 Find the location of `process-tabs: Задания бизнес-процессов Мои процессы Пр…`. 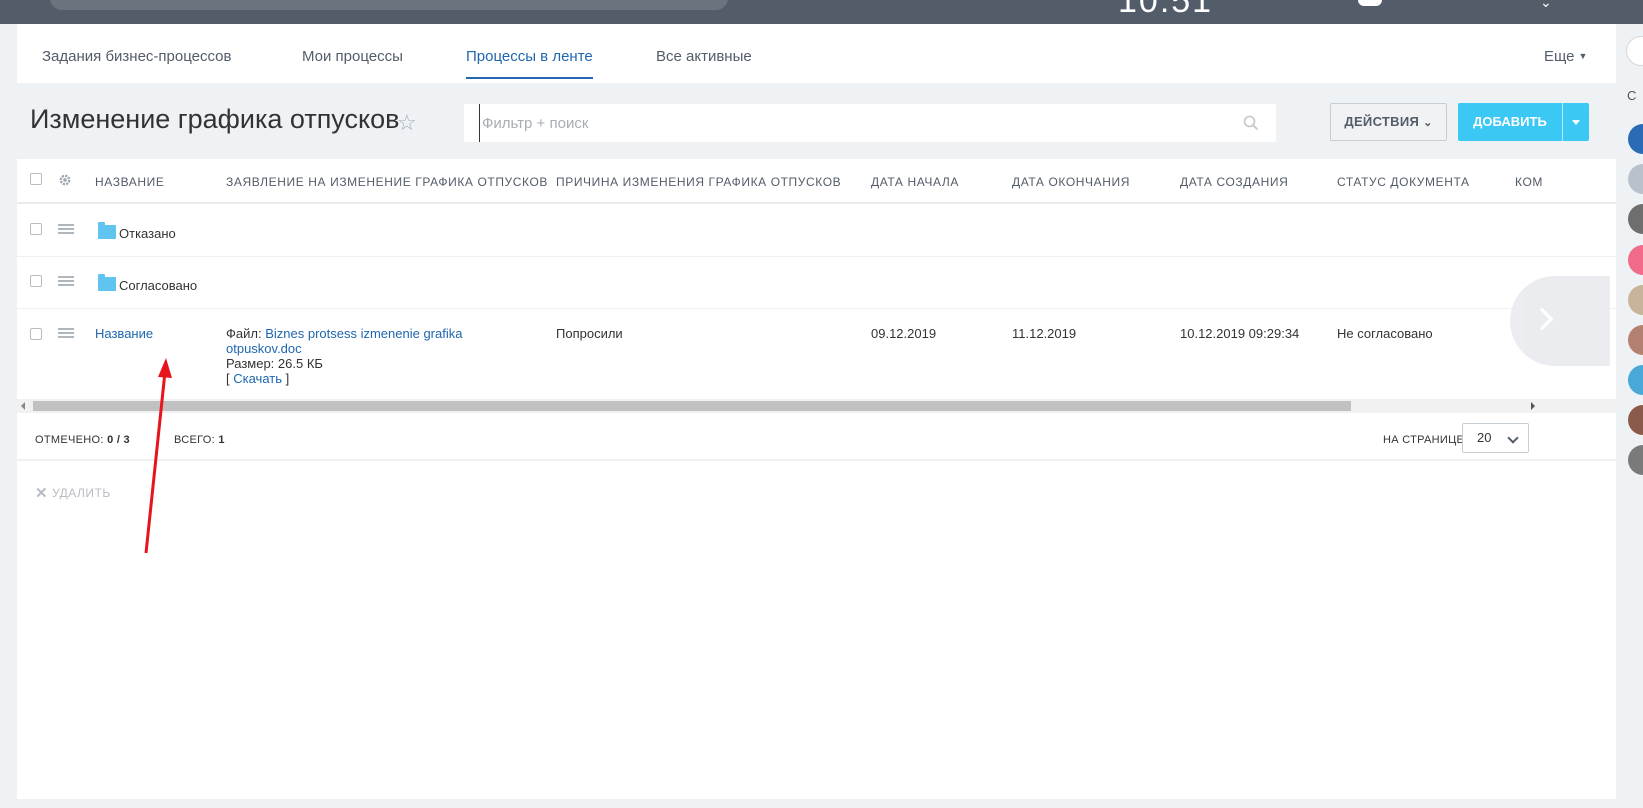

process-tabs: Задания бизнес-процессов Мои процессы Пр… is located at coordinates (816, 53).